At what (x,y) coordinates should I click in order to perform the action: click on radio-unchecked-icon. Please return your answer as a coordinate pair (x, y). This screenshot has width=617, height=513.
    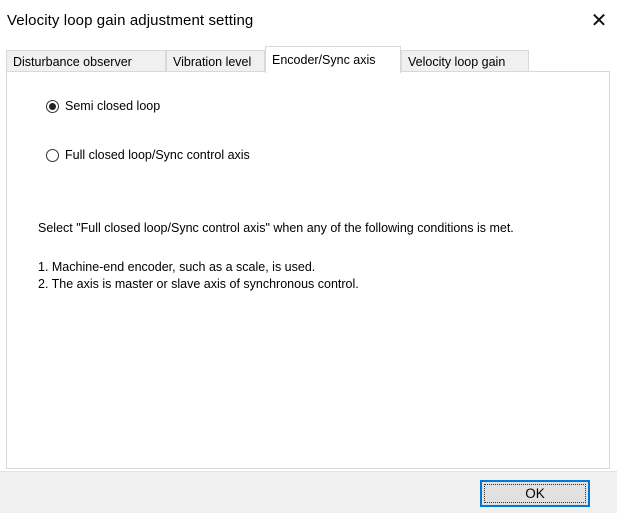
    Looking at the image, I should click on (52, 155).